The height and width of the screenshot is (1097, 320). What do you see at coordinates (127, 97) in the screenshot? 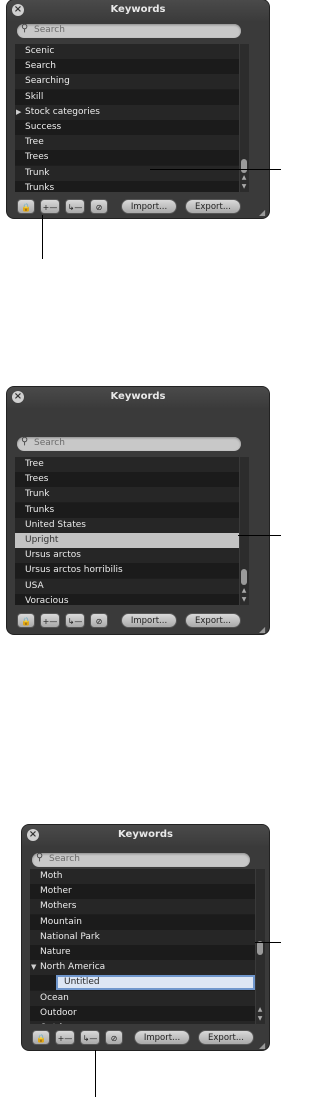
I see `list-item: Skill` at bounding box center [127, 97].